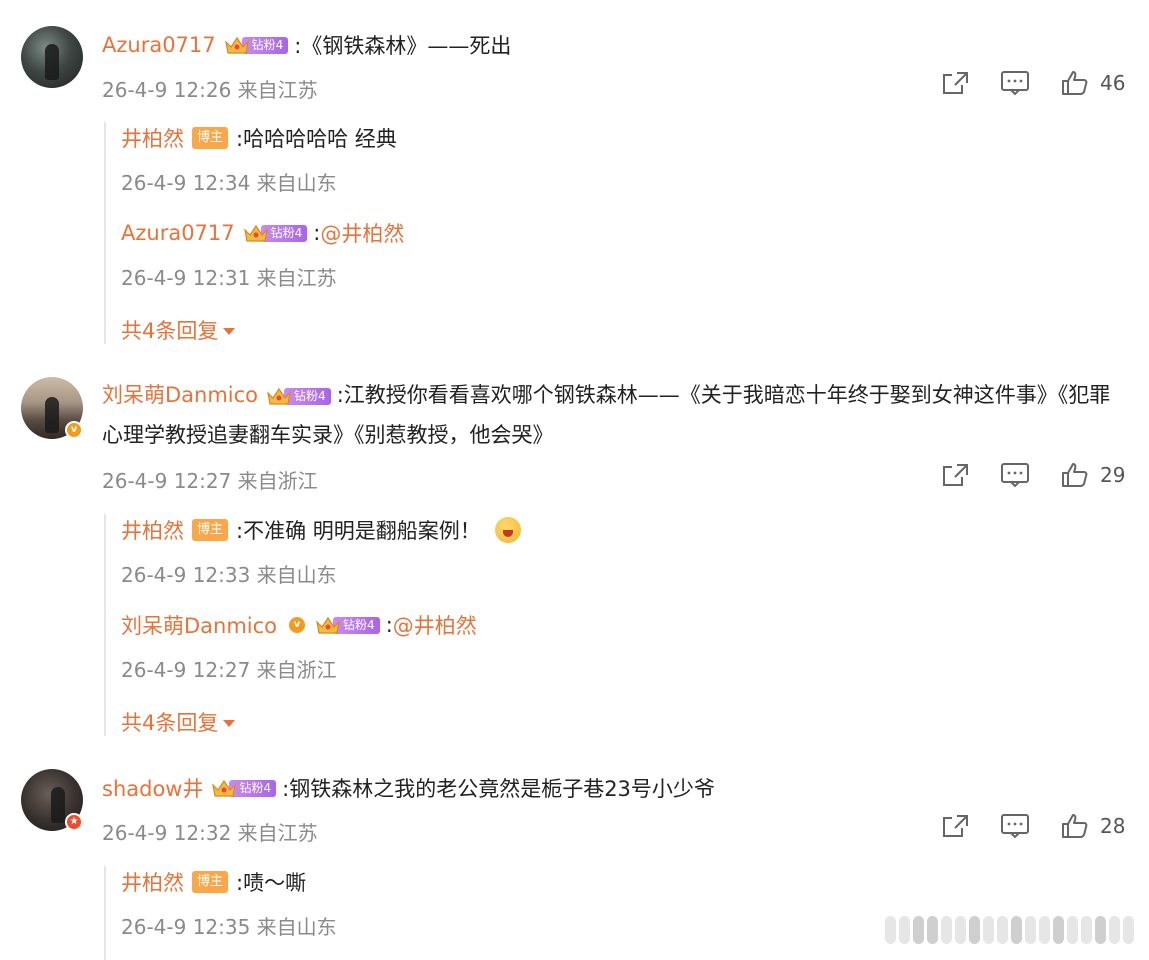  Describe the element at coordinates (210, 833) in the screenshot. I see `comment-meta: 26-4-9 12:32 来自江苏` at that location.